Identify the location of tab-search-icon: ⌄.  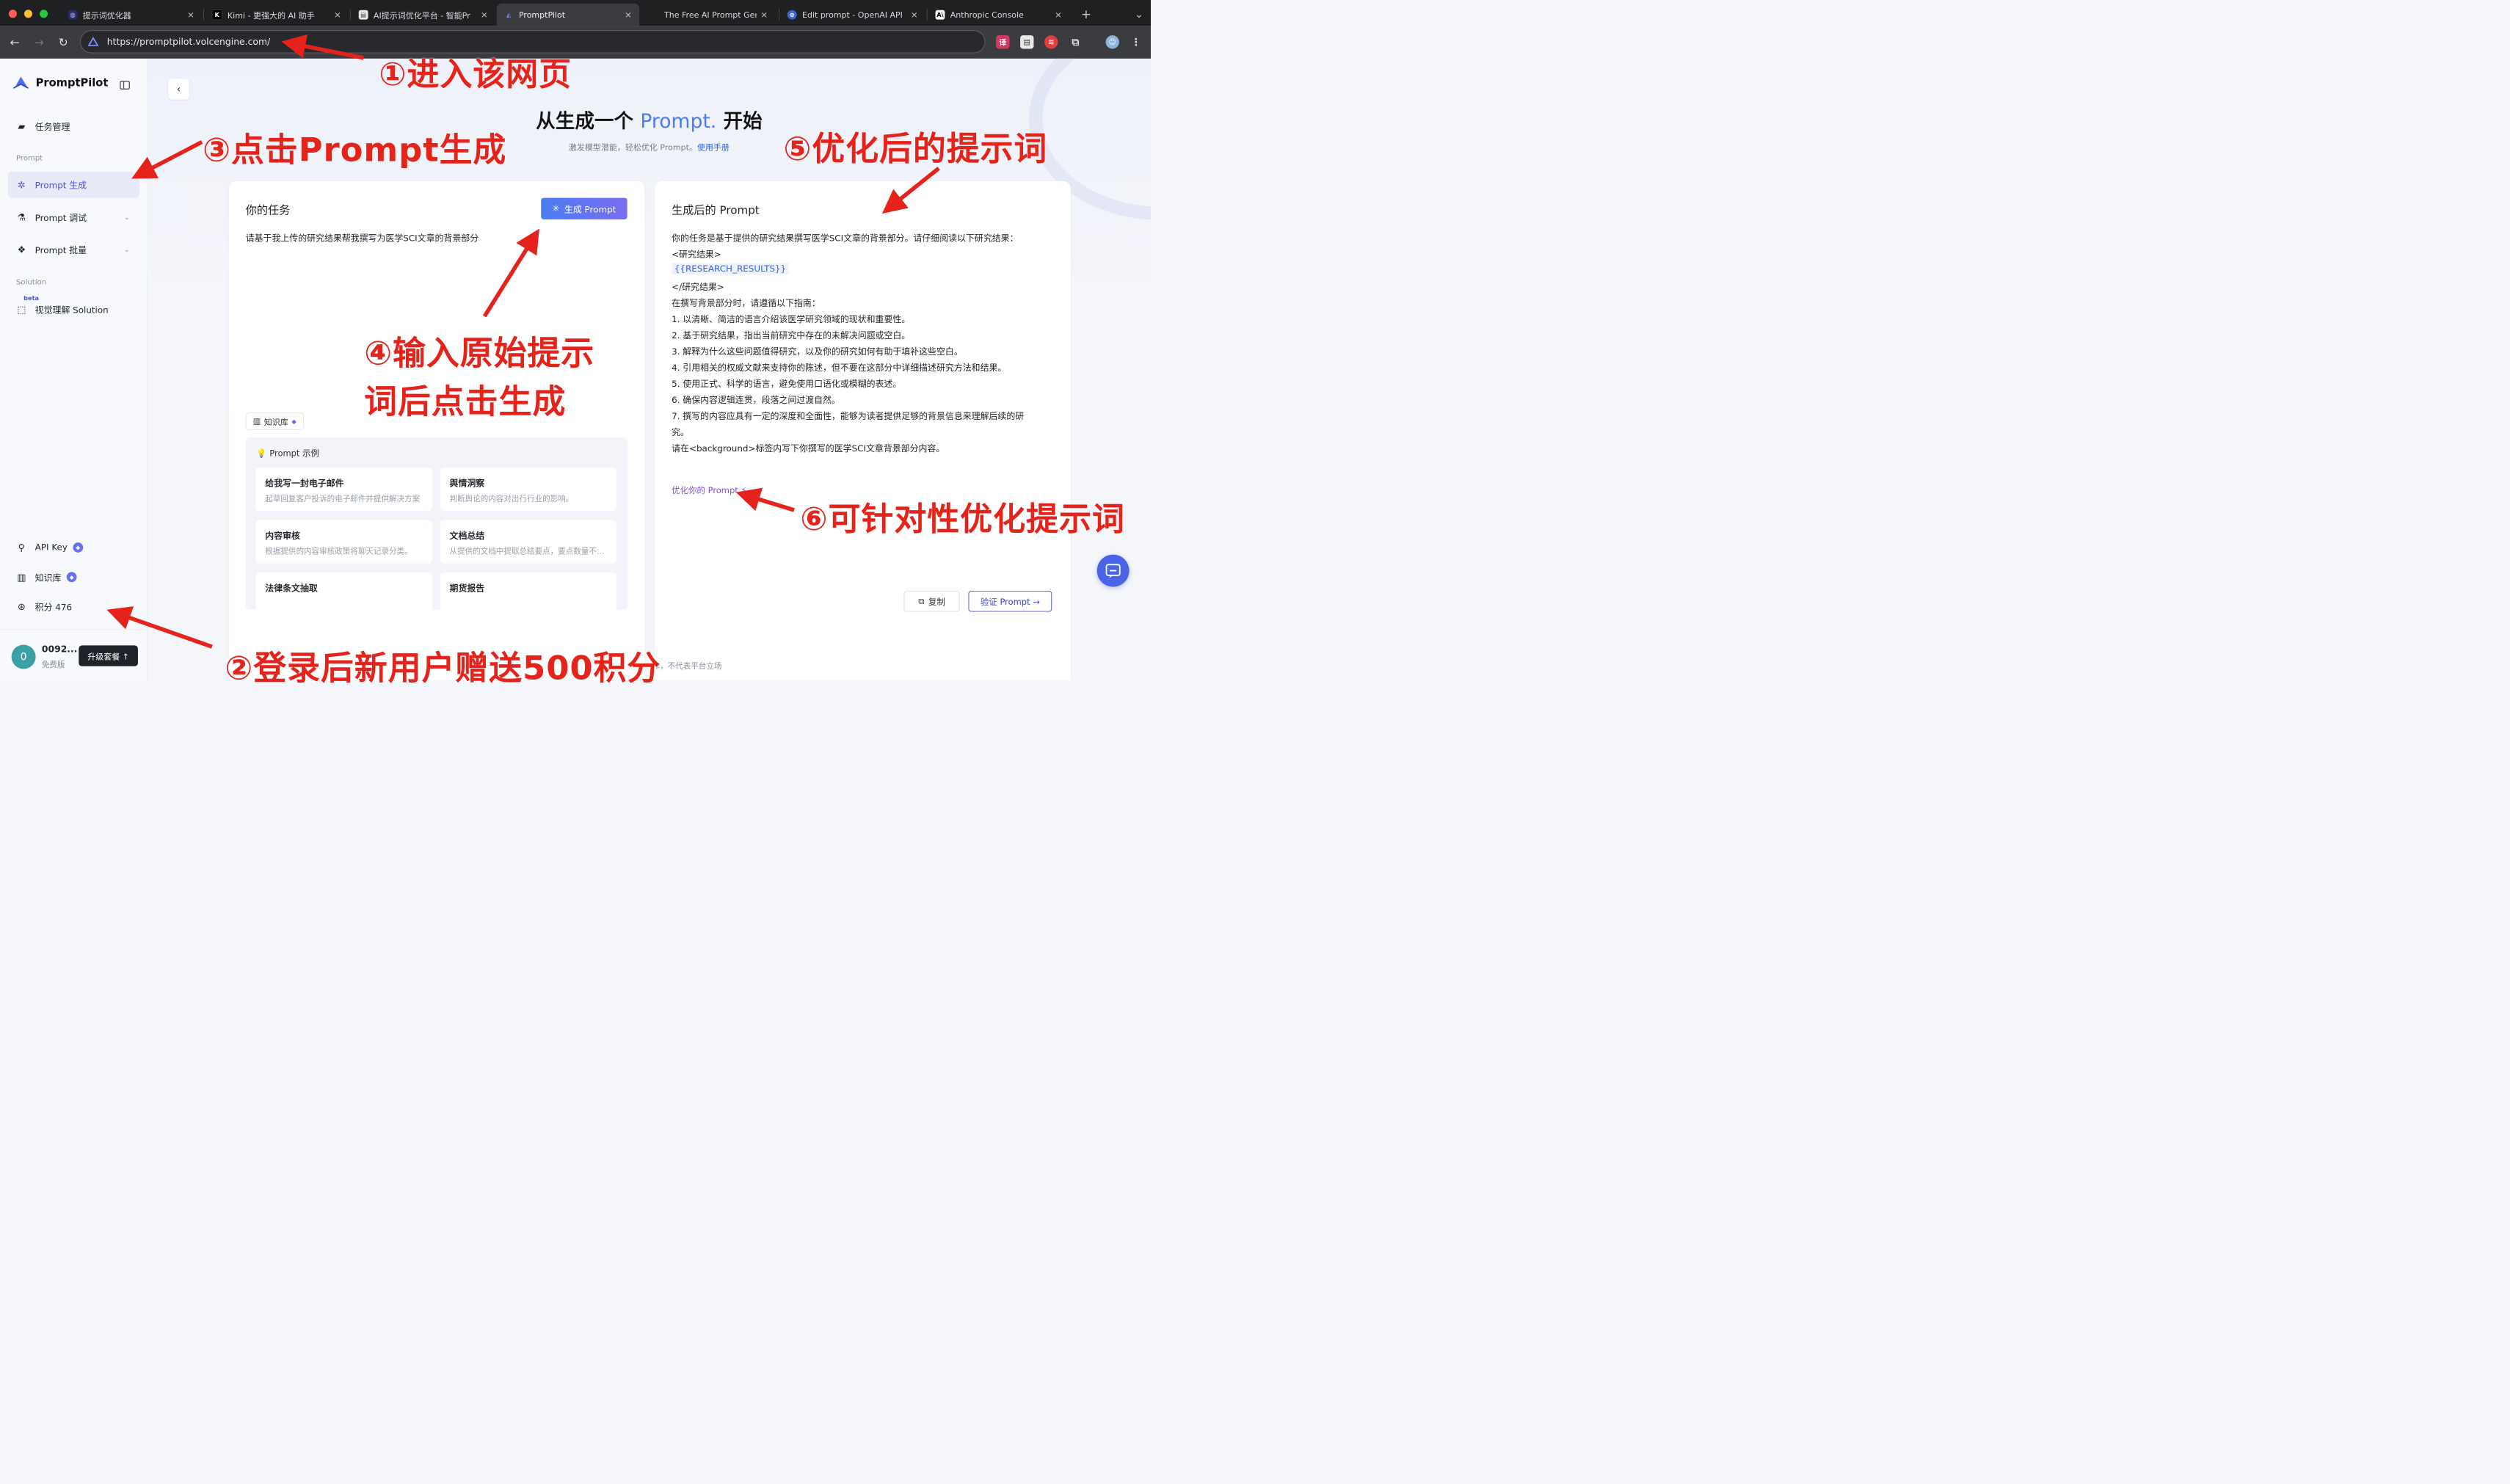
(1138, 13).